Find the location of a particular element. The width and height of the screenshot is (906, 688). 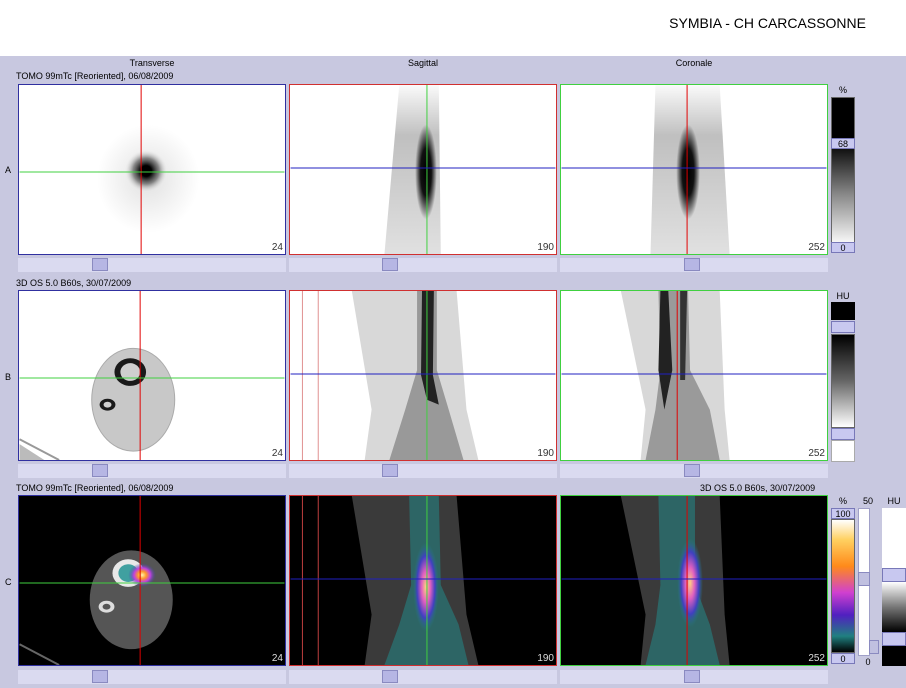

scale-c-unit2: HU is located at coordinates (894, 501).